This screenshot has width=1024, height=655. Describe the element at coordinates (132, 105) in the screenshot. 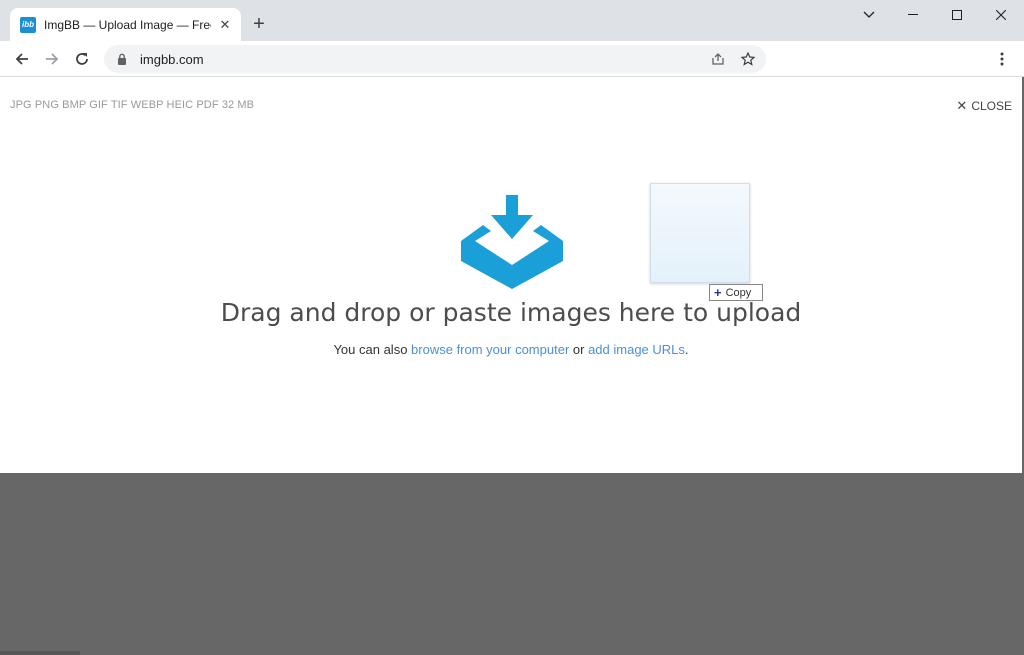

I see `supported-formats: JPG PNG BMP GIF TIF WEBP HEIC PDF 32 MB` at that location.